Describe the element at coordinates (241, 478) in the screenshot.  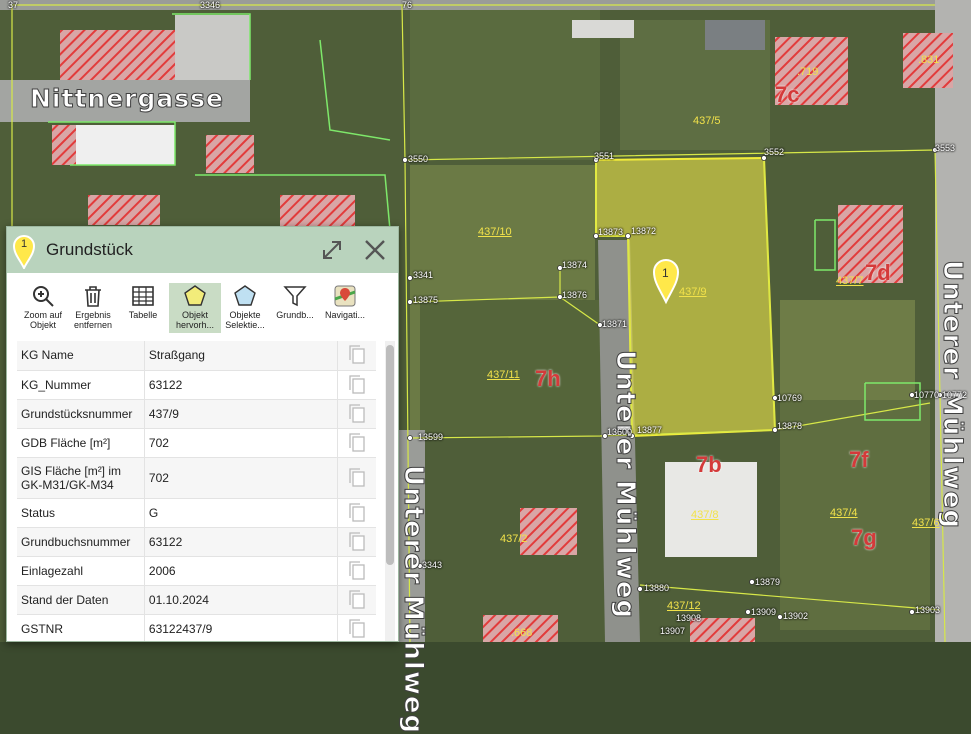
I see `attribute-value: 702` at that location.